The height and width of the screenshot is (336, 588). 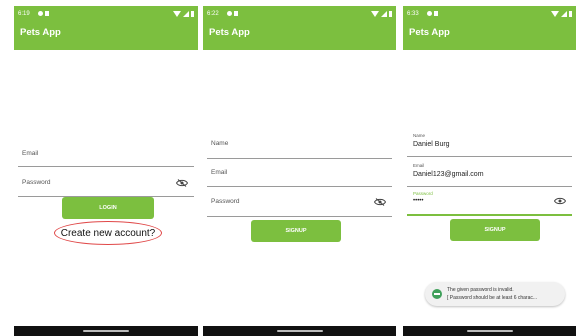 What do you see at coordinates (220, 143) in the screenshot?
I see `name-placeholder: Name` at bounding box center [220, 143].